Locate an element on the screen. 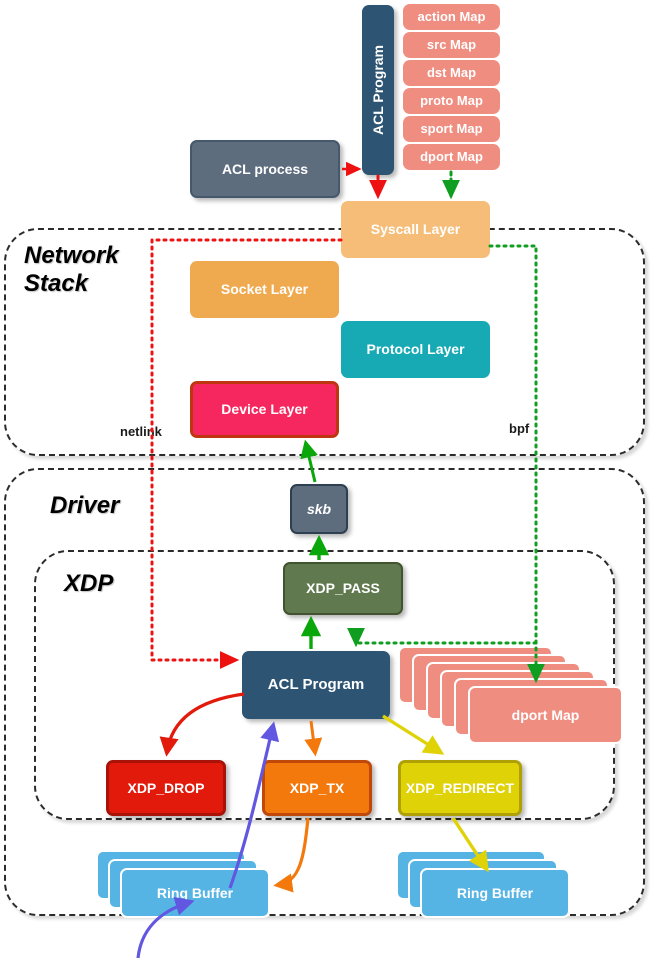 The height and width of the screenshot is (961, 653). xdp-redirect-label: XDP_REDIRECT is located at coordinates (460, 787).